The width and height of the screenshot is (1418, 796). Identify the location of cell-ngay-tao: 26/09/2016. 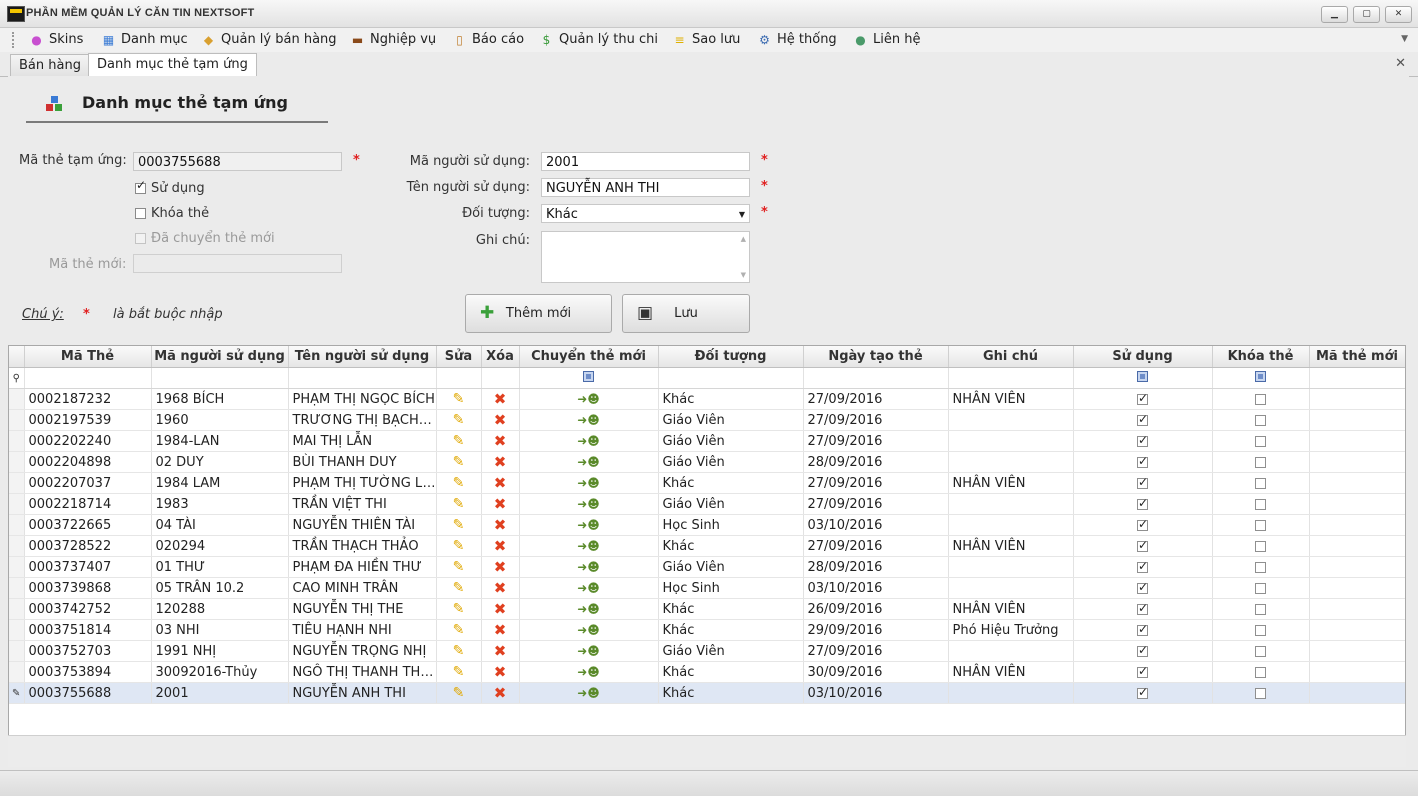
(876, 609).